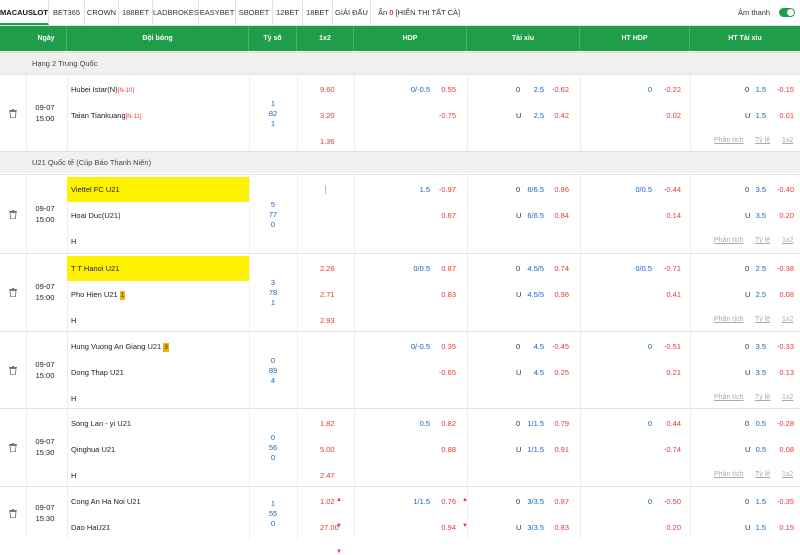 This screenshot has width=800, height=555. What do you see at coordinates (561, 189) in the screenshot?
I see `ou-over-odds: 0.86` at bounding box center [561, 189].